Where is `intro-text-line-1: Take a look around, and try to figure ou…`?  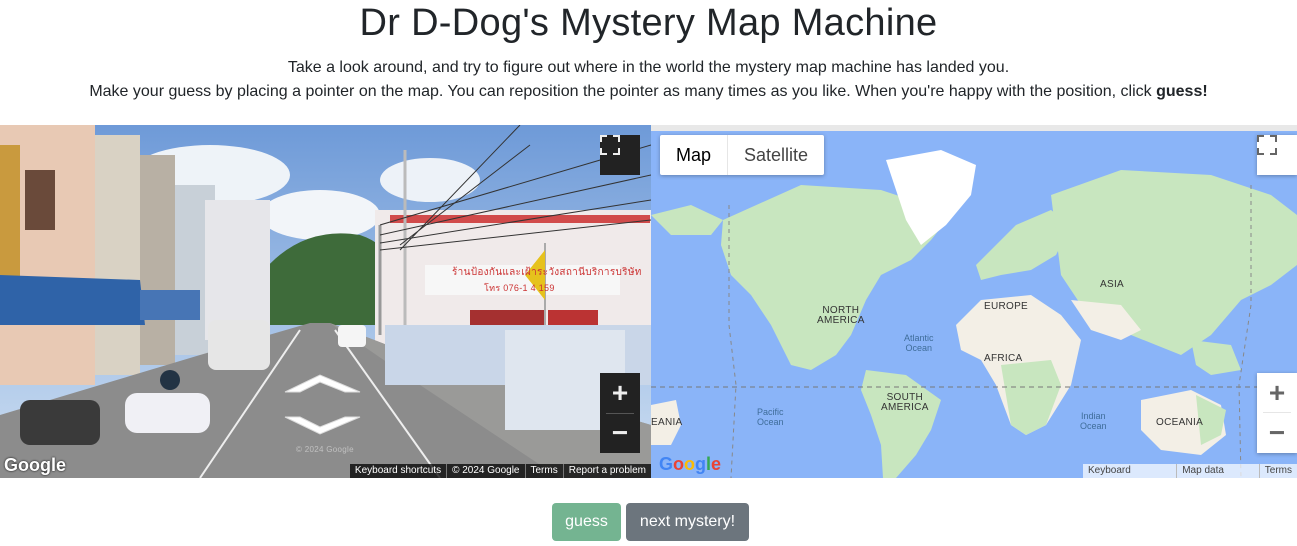
intro-text-line-1: Take a look around, and try to figure ou… is located at coordinates (648, 67).